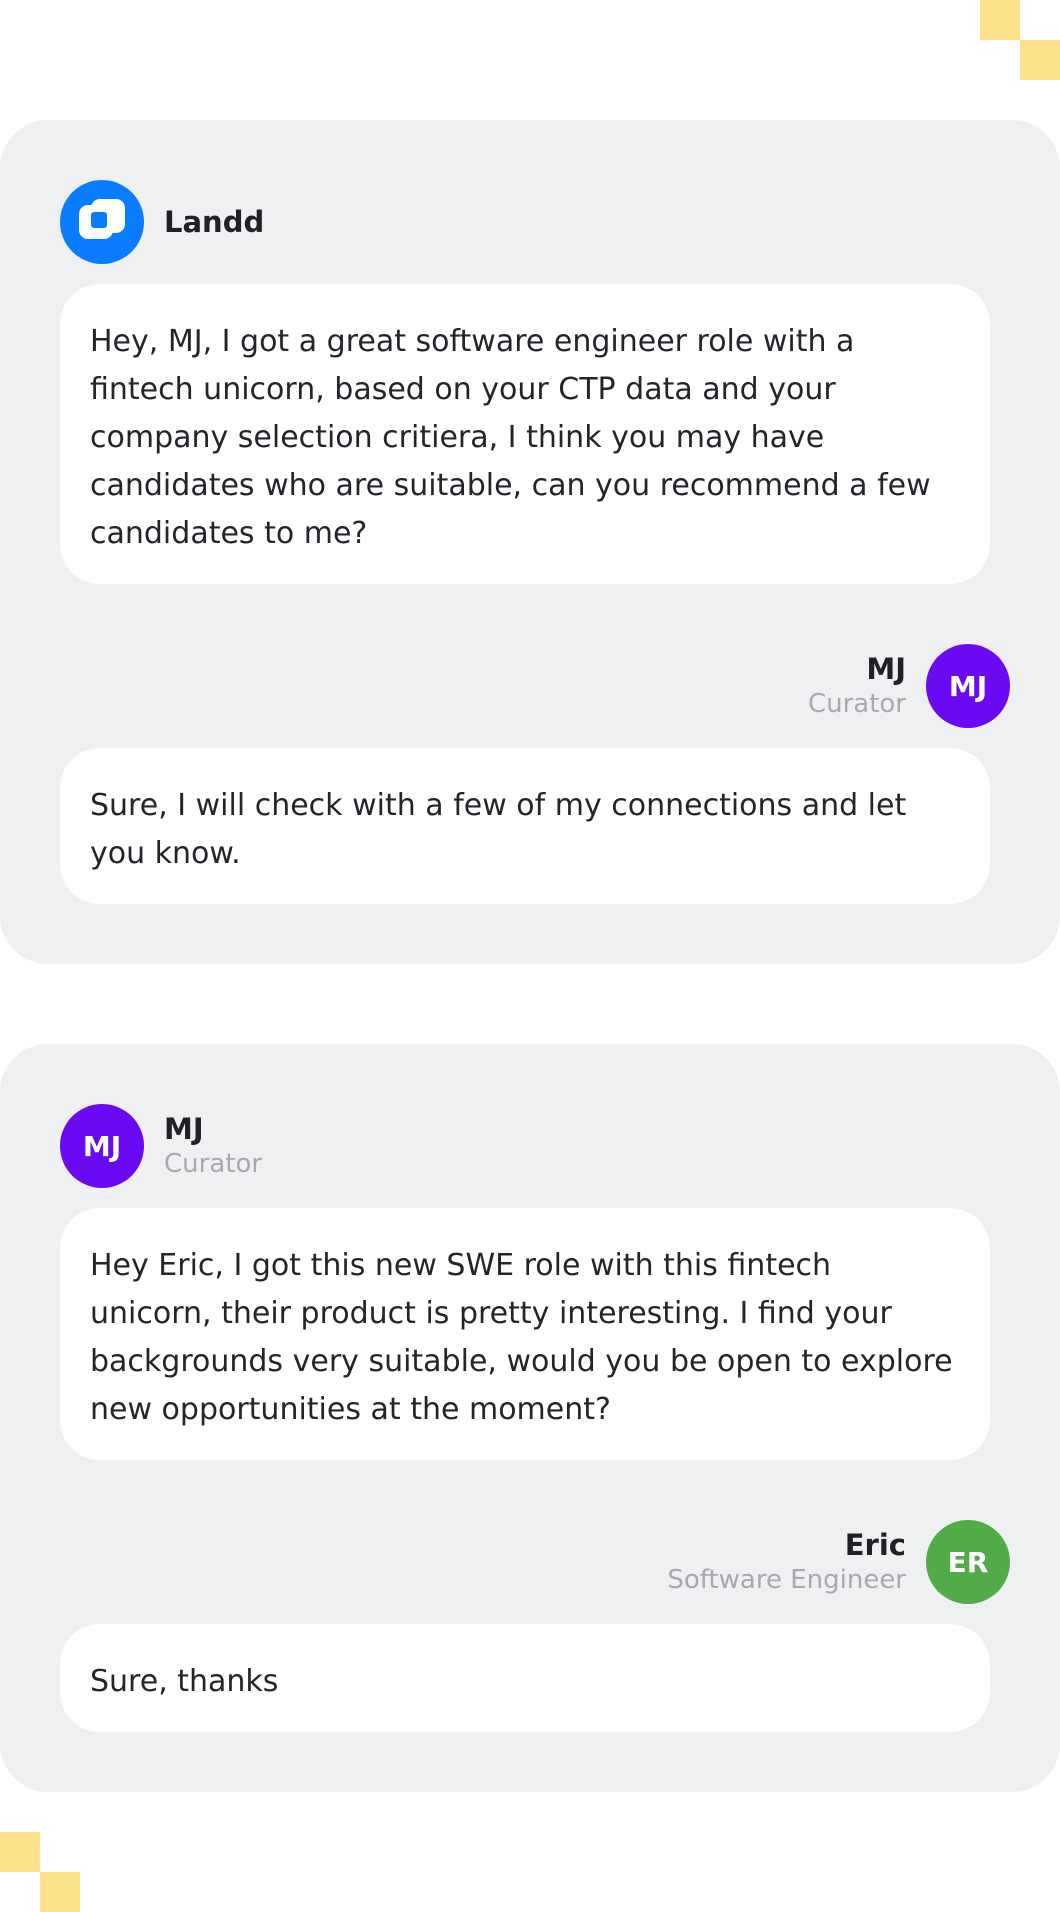 This screenshot has width=1060, height=1912. I want to click on reply-author-name: MJ, so click(886, 669).